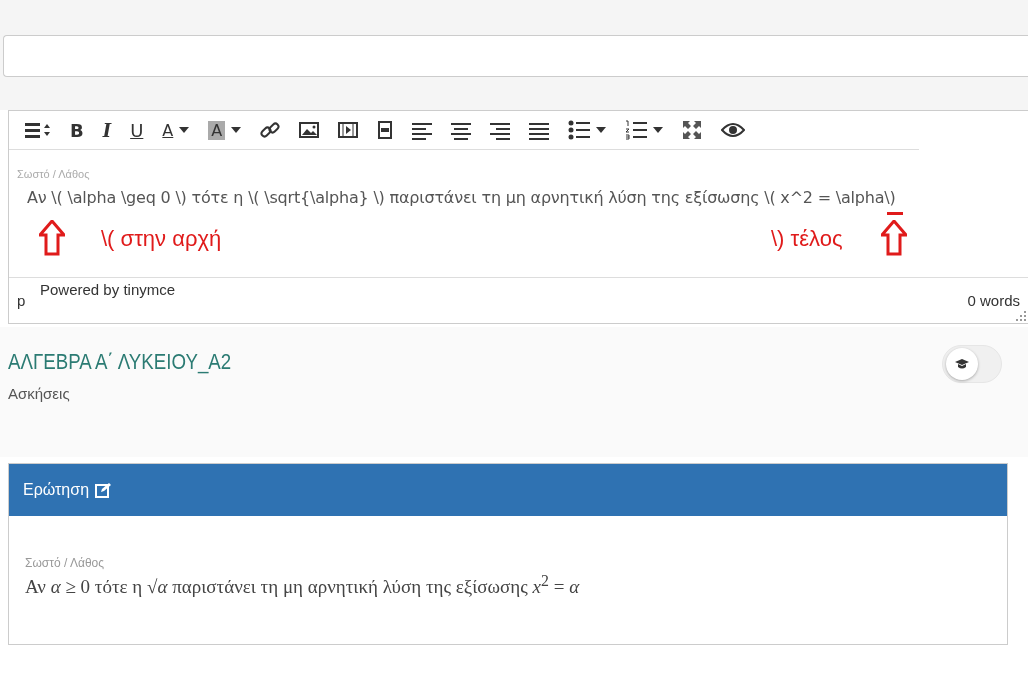 Image resolution: width=1028 pixels, height=676 pixels. Describe the element at coordinates (108, 289) in the screenshot. I see `branding-link: Powered by tinymce` at that location.